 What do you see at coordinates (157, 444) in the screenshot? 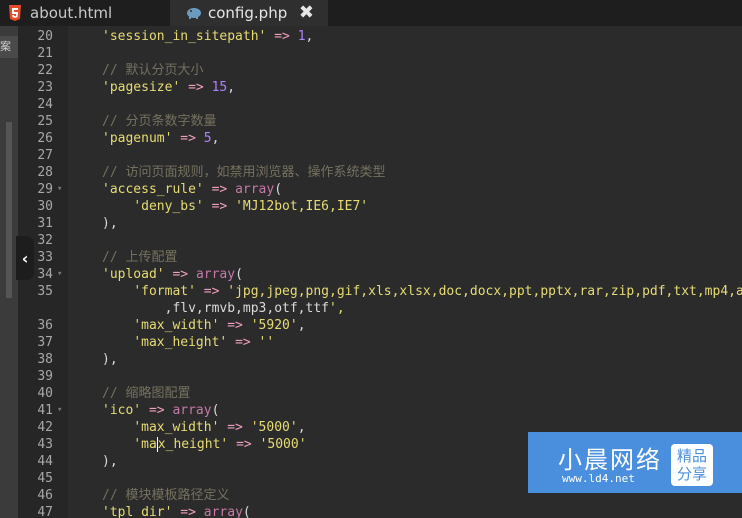
I see `text-cursor` at bounding box center [157, 444].